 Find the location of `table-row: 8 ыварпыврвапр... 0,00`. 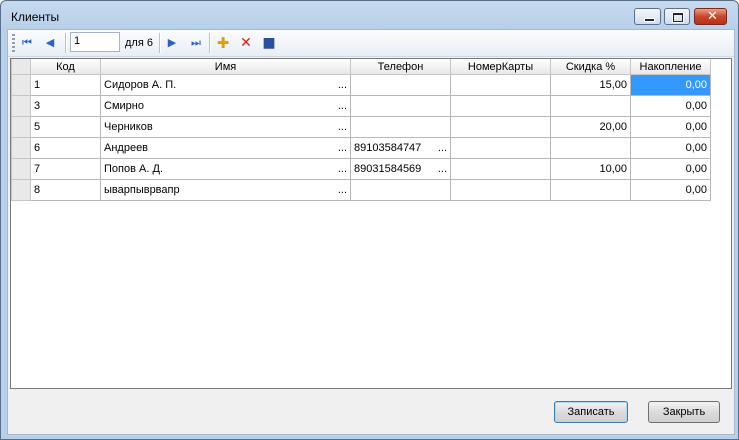

table-row: 8 ыварпыврвапр... 0,00 is located at coordinates (361, 190).